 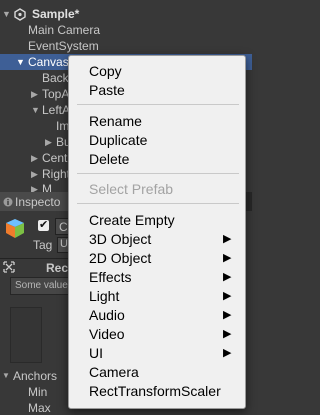 I want to click on hierarchy-item-label: Cent, so click(x=55, y=158).